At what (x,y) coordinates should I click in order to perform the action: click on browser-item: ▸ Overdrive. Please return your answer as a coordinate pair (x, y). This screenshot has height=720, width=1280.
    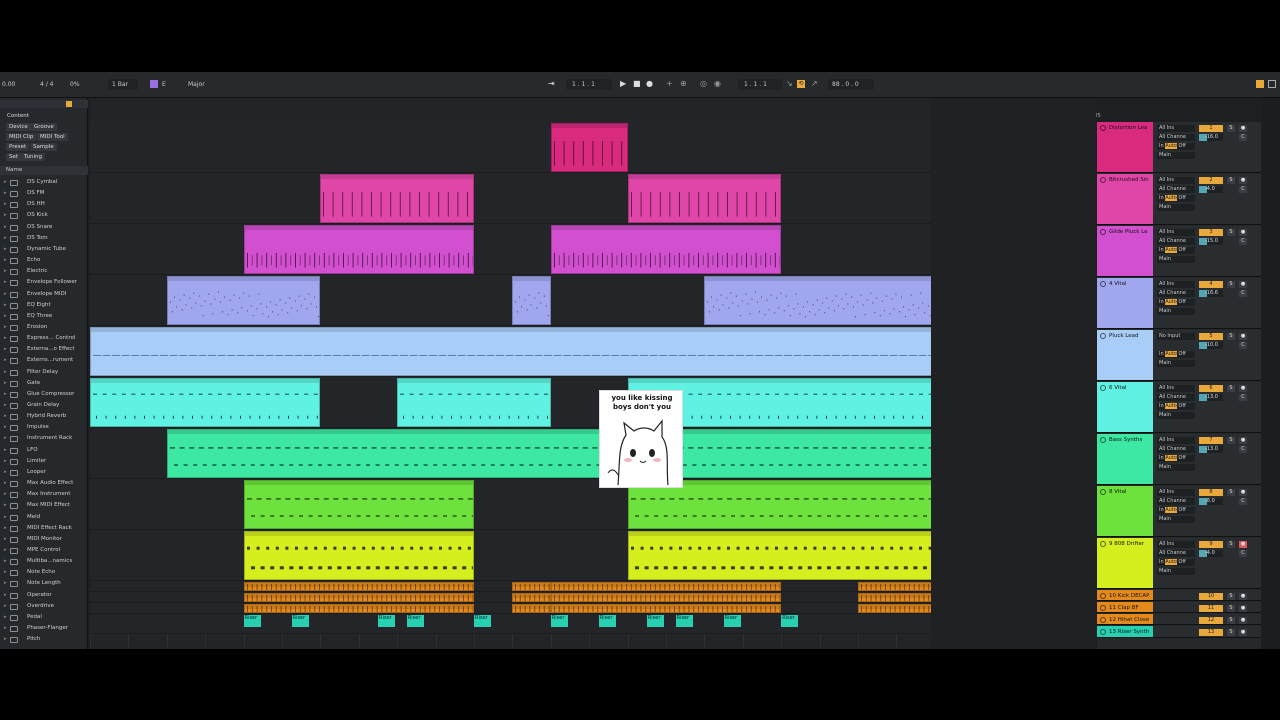
    Looking at the image, I should click on (43, 606).